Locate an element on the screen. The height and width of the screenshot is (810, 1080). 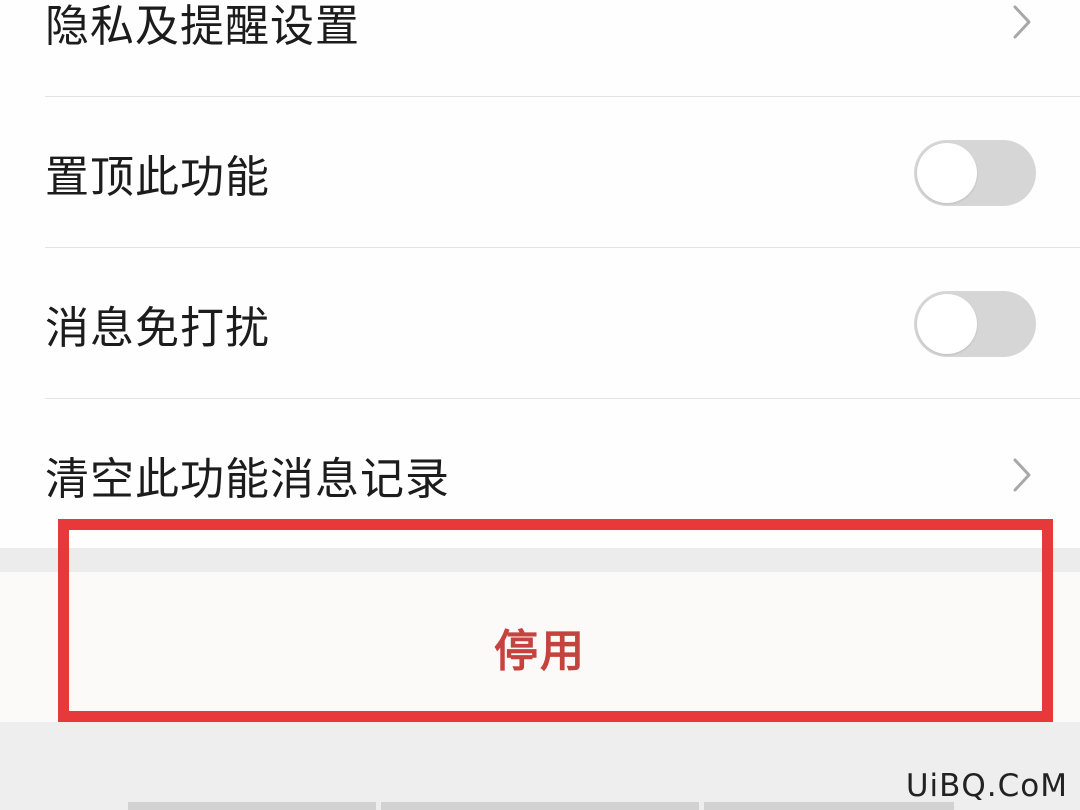
bottom-area: UiBQ.CoM is located at coordinates (540, 766).